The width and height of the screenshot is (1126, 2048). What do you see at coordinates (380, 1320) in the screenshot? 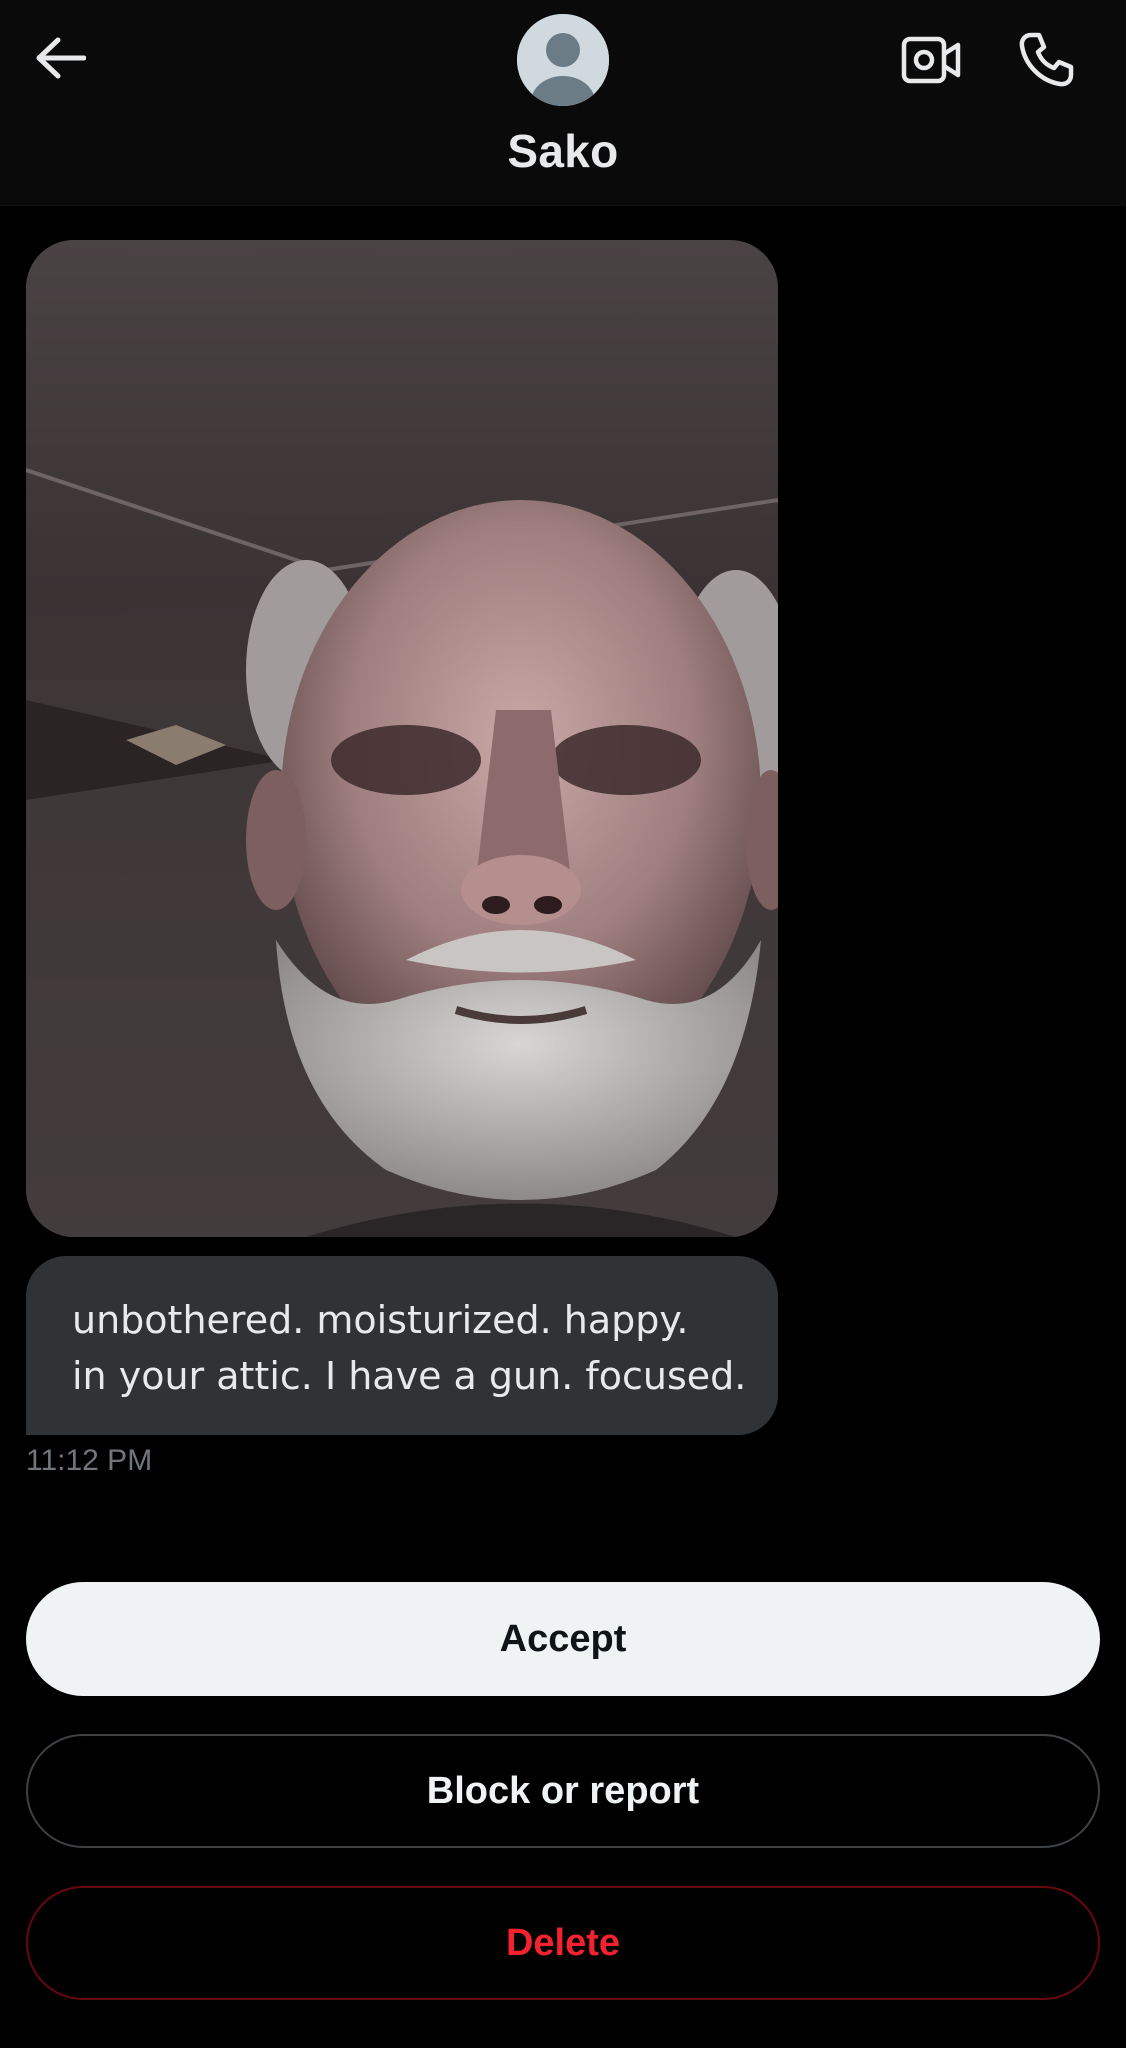
I see `message-text-line: unbothered. moisturized. happy.` at bounding box center [380, 1320].